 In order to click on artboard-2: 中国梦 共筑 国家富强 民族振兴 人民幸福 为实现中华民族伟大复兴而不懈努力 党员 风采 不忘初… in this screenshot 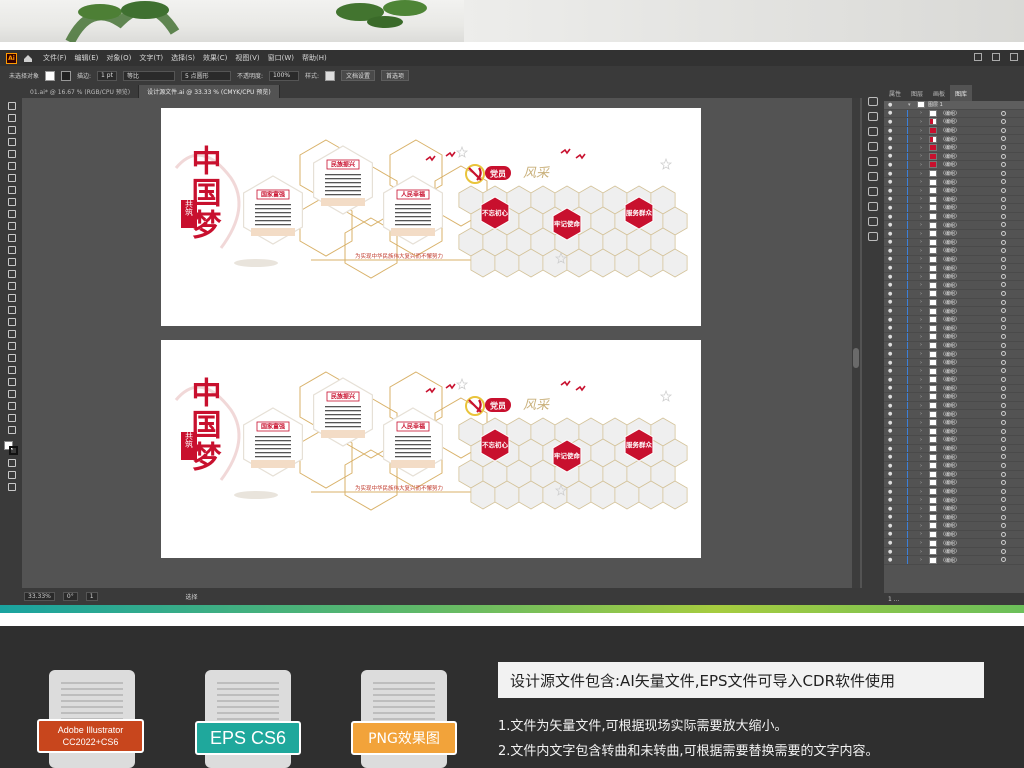, I will do `click(431, 449)`.